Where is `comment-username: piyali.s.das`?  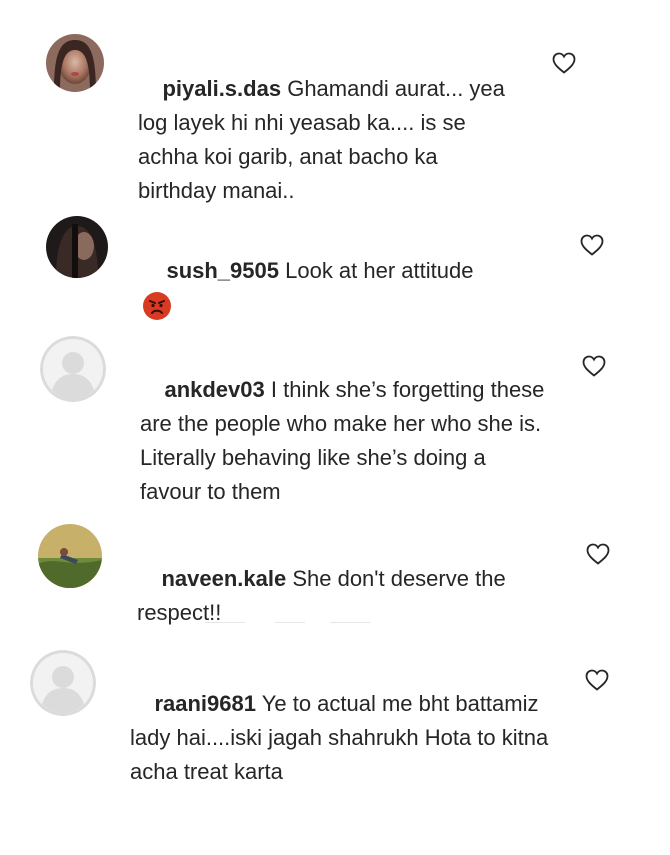
comment-username: piyali.s.das is located at coordinates (221, 88).